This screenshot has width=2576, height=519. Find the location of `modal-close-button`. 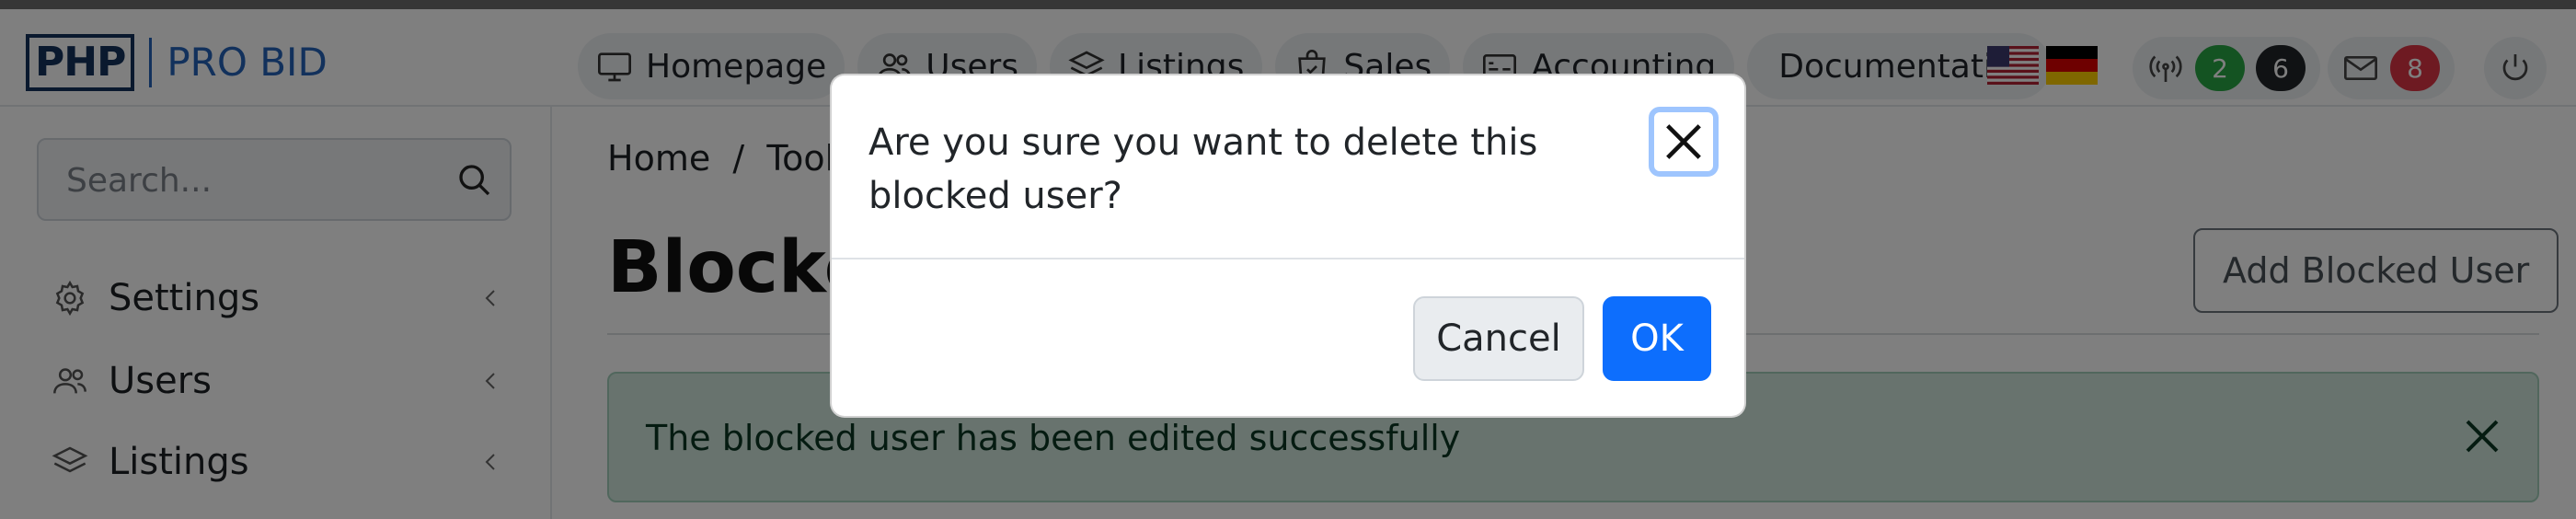

modal-close-button is located at coordinates (1684, 142).